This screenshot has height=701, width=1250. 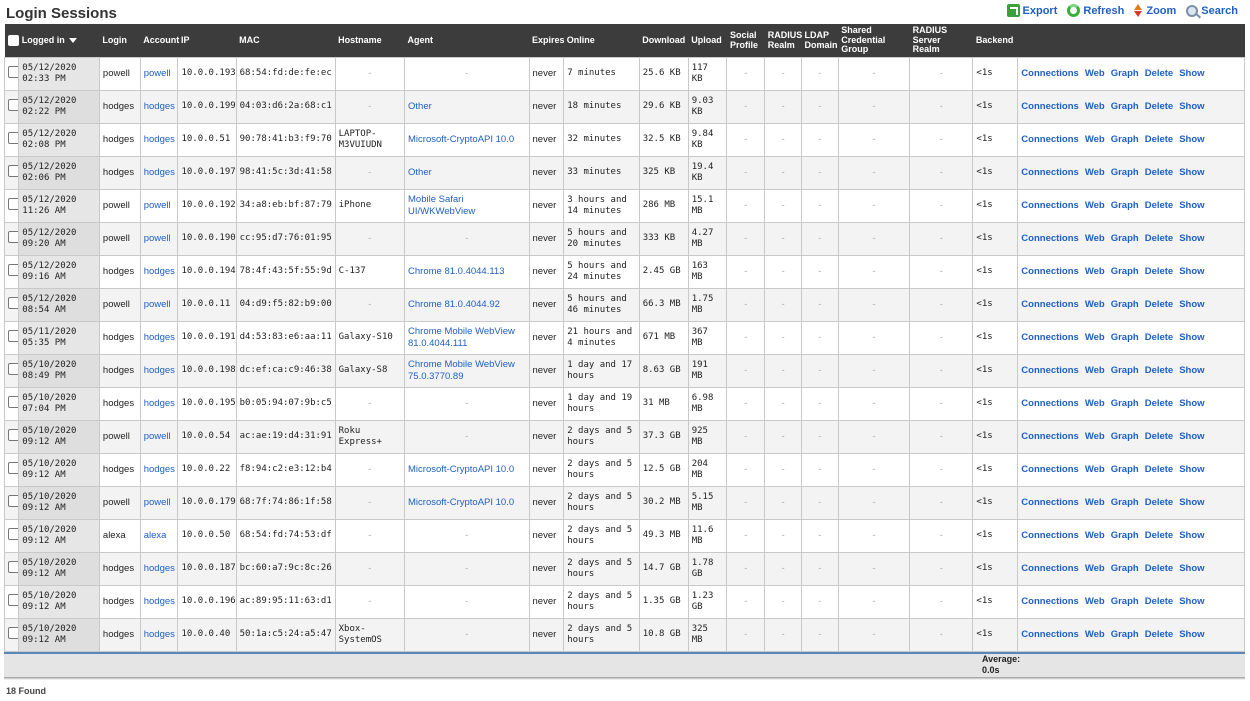 I want to click on cell-agent: Chrome Mobile WebView 81.0.4044.111, so click(x=467, y=338).